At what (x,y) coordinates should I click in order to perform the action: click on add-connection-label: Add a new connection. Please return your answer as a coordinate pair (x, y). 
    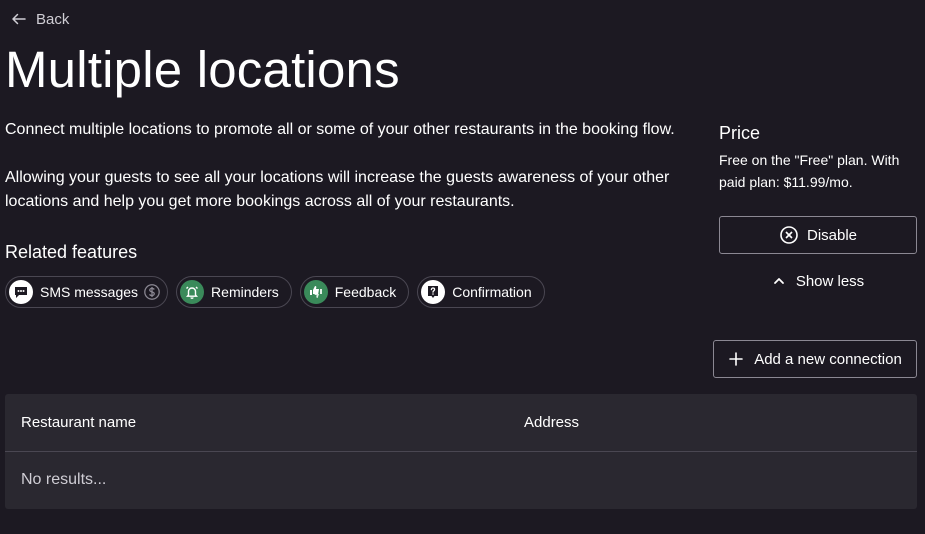
    Looking at the image, I should click on (828, 359).